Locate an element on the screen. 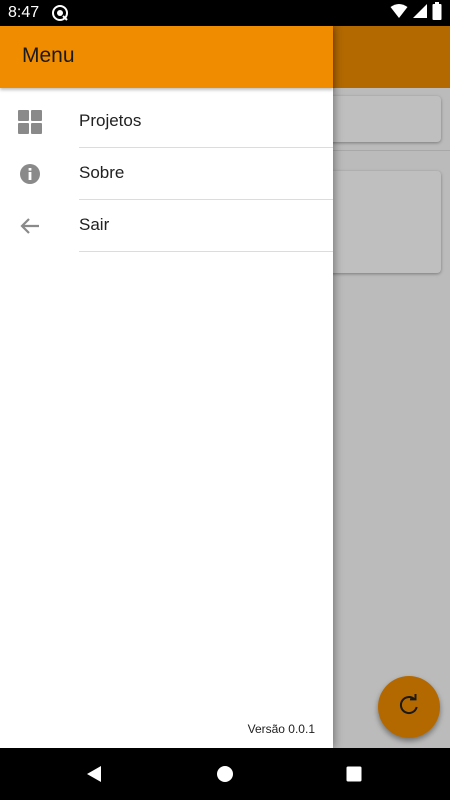 The image size is (450, 800). system-navigation-bar is located at coordinates (225, 774).